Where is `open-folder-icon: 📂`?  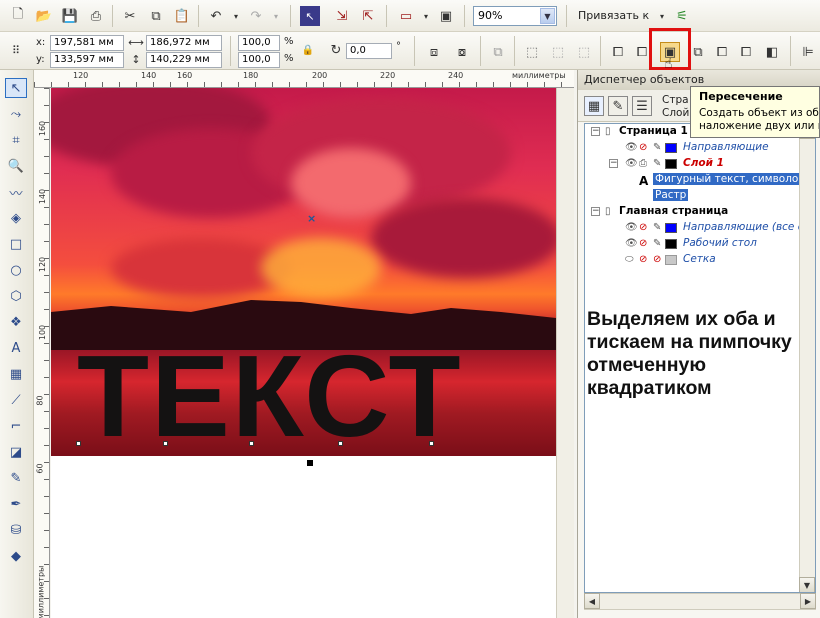 open-folder-icon: 📂 is located at coordinates (44, 16).